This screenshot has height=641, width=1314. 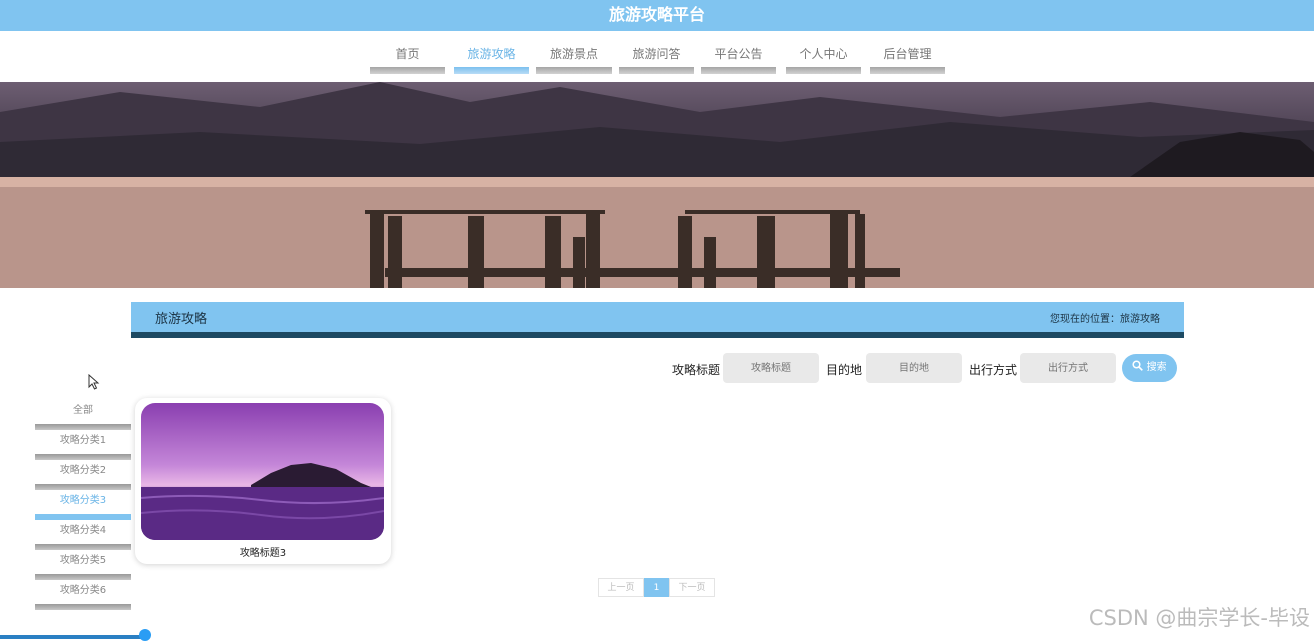 I want to click on prev-page-button: 上一页, so click(x=621, y=587).